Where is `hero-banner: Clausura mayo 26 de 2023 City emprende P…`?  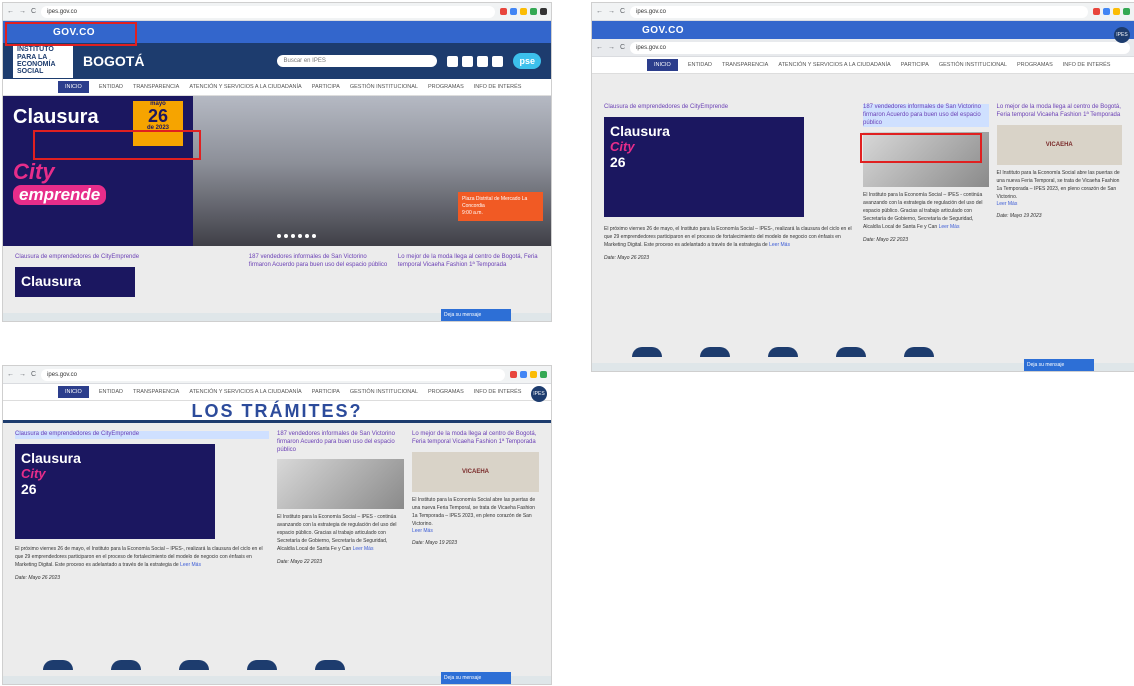 hero-banner: Clausura mayo 26 de 2023 City emprende P… is located at coordinates (277, 171).